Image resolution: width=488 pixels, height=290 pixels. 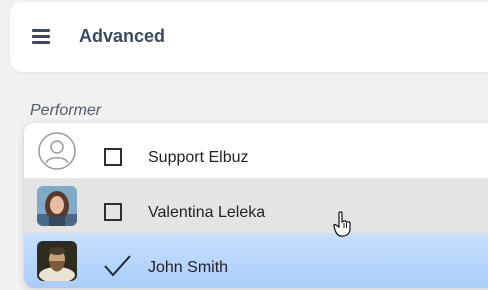 I want to click on hamburger-menu-icon, so click(x=41, y=37).